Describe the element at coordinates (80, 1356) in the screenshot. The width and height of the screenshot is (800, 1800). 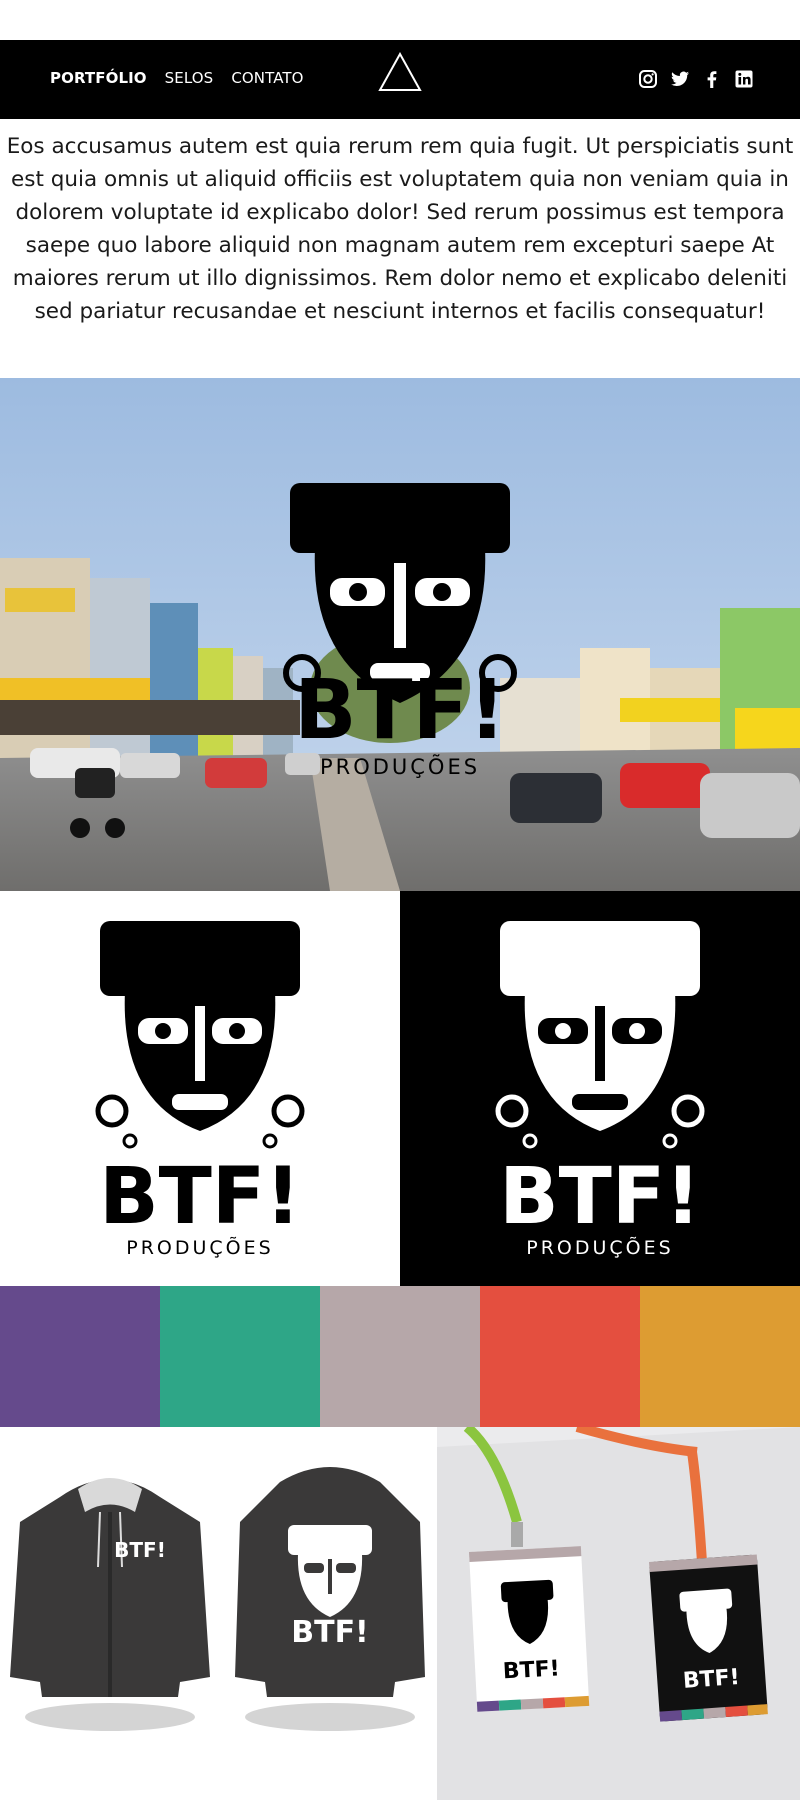
I see `swatch-purple` at that location.